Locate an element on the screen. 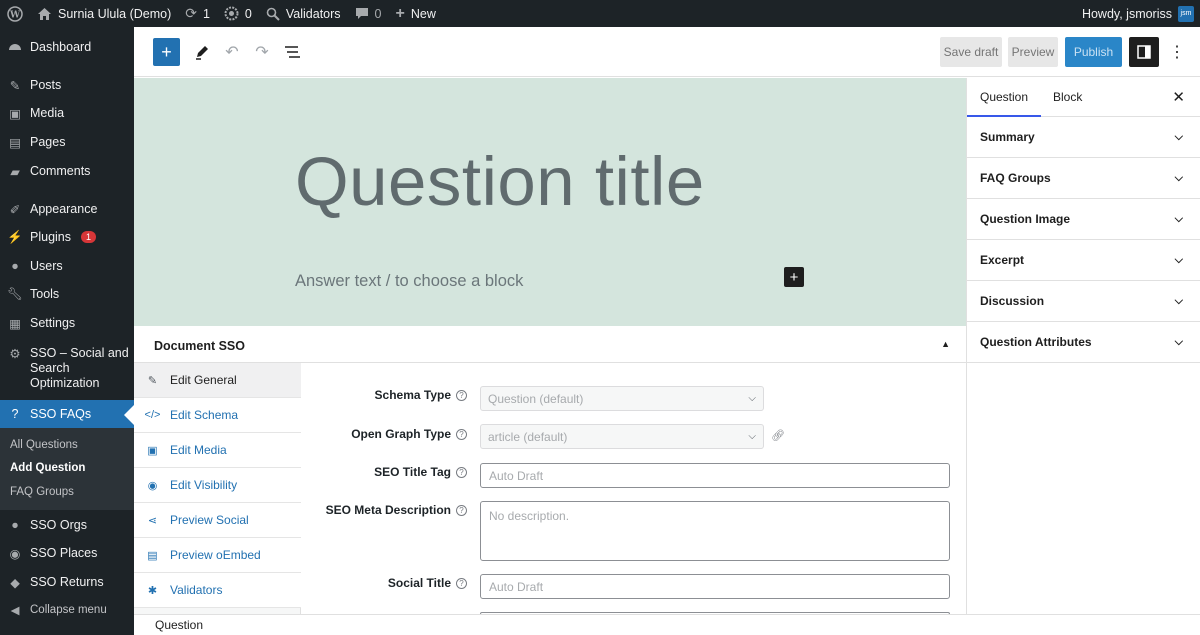 This screenshot has width=1200, height=635. menu-pages: ▤ Pages is located at coordinates (67, 142).